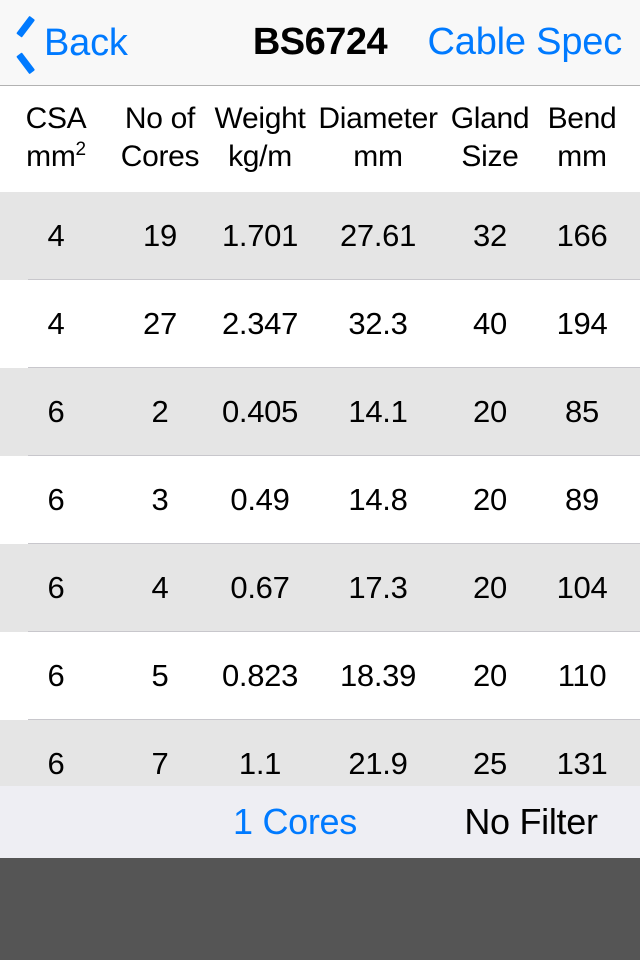 This screenshot has width=640, height=960. I want to click on table-cell-diameter: 18.39, so click(378, 675).